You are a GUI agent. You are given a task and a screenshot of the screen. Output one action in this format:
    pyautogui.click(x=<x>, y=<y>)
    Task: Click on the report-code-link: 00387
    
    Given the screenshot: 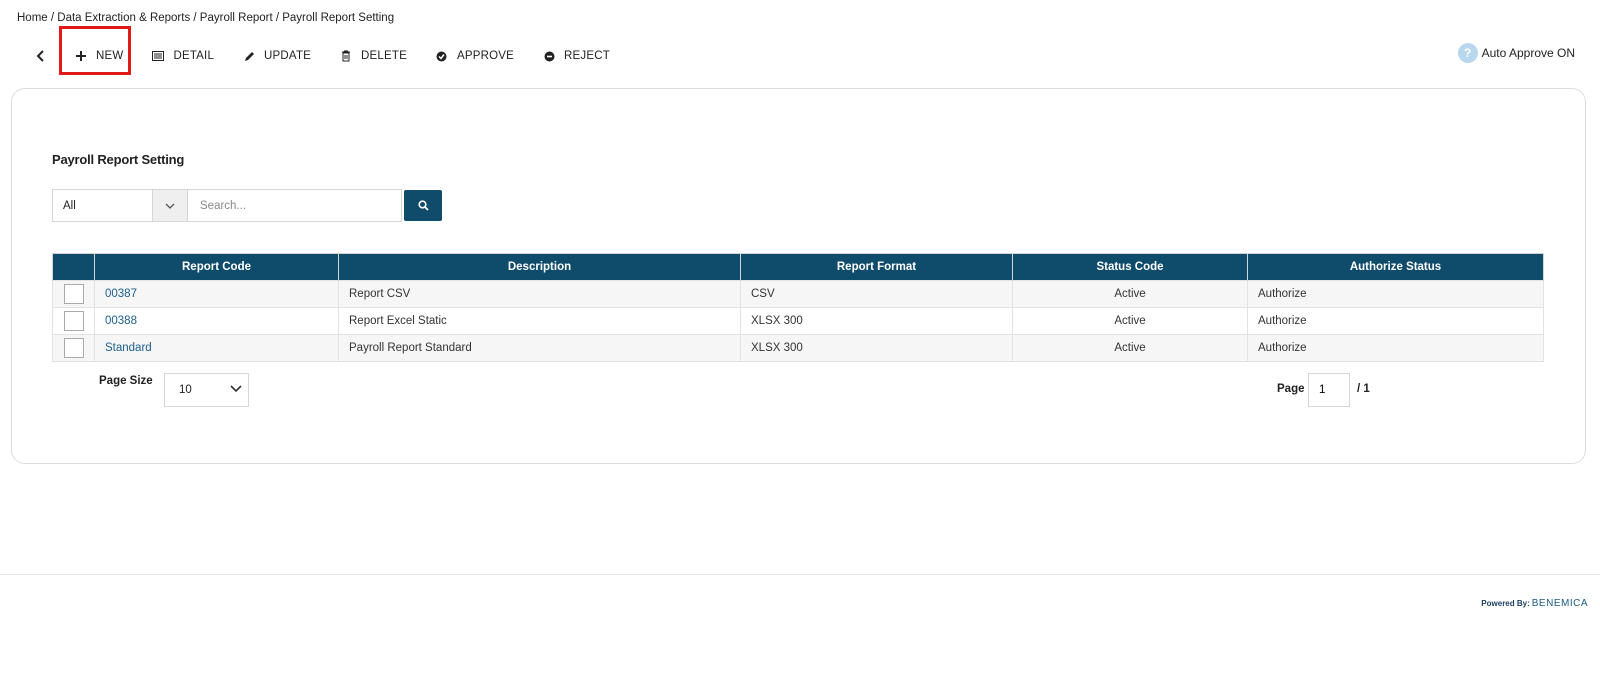 What is the action you would take?
    pyautogui.click(x=121, y=294)
    